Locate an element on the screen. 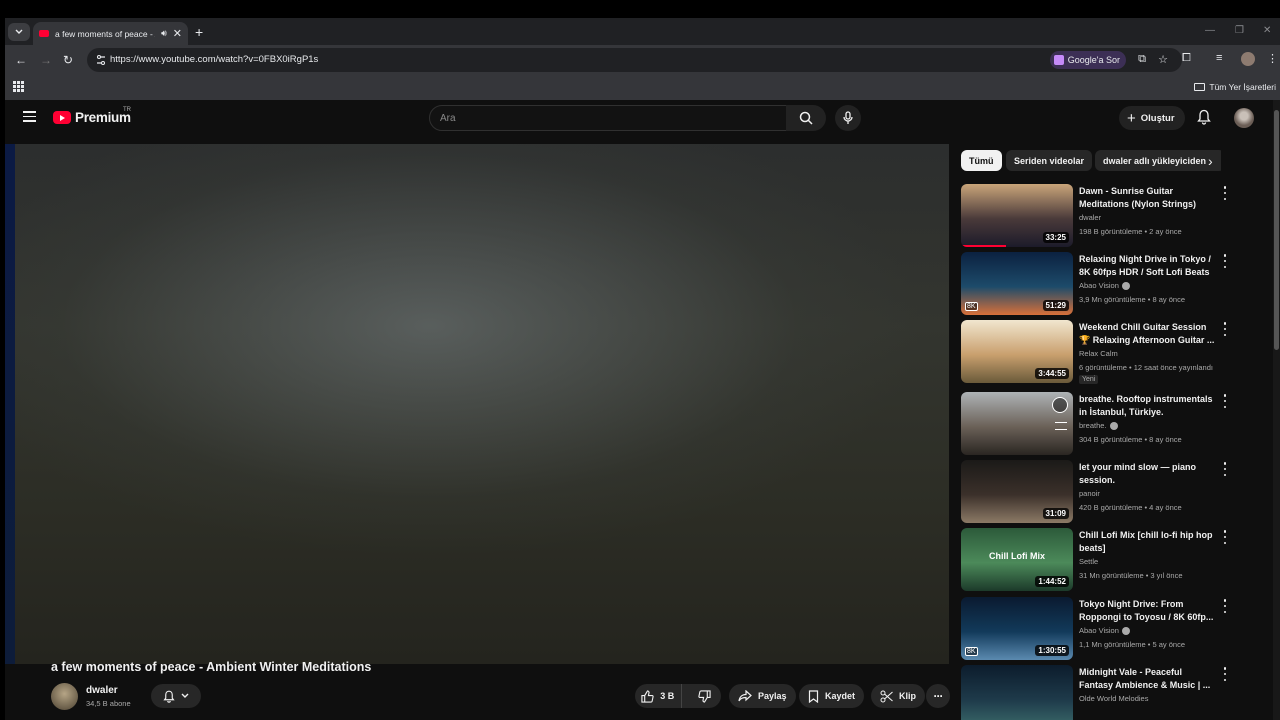 The height and width of the screenshot is (720, 1280). video-thumbnail: 8K 1:30:55 is located at coordinates (1017, 628).